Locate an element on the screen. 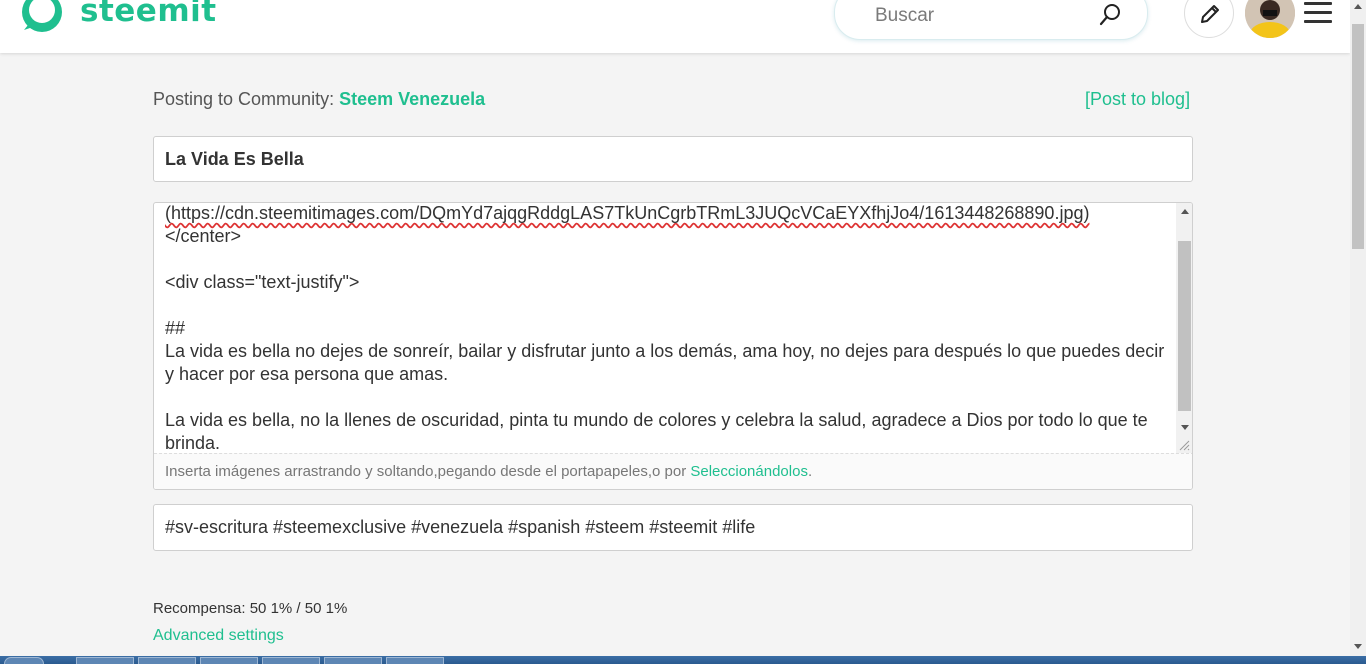  editor-scrollbar-thumb is located at coordinates (1184, 326).